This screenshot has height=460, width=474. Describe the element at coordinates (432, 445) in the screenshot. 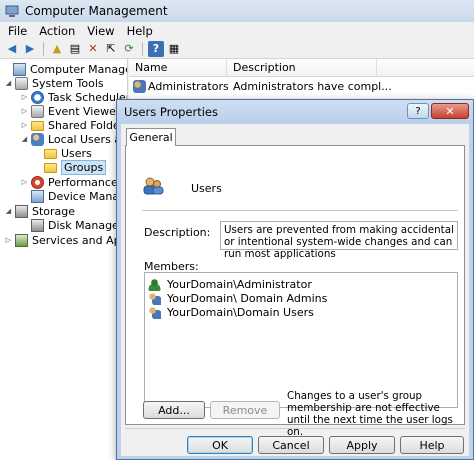

I see `help-button: Help` at that location.